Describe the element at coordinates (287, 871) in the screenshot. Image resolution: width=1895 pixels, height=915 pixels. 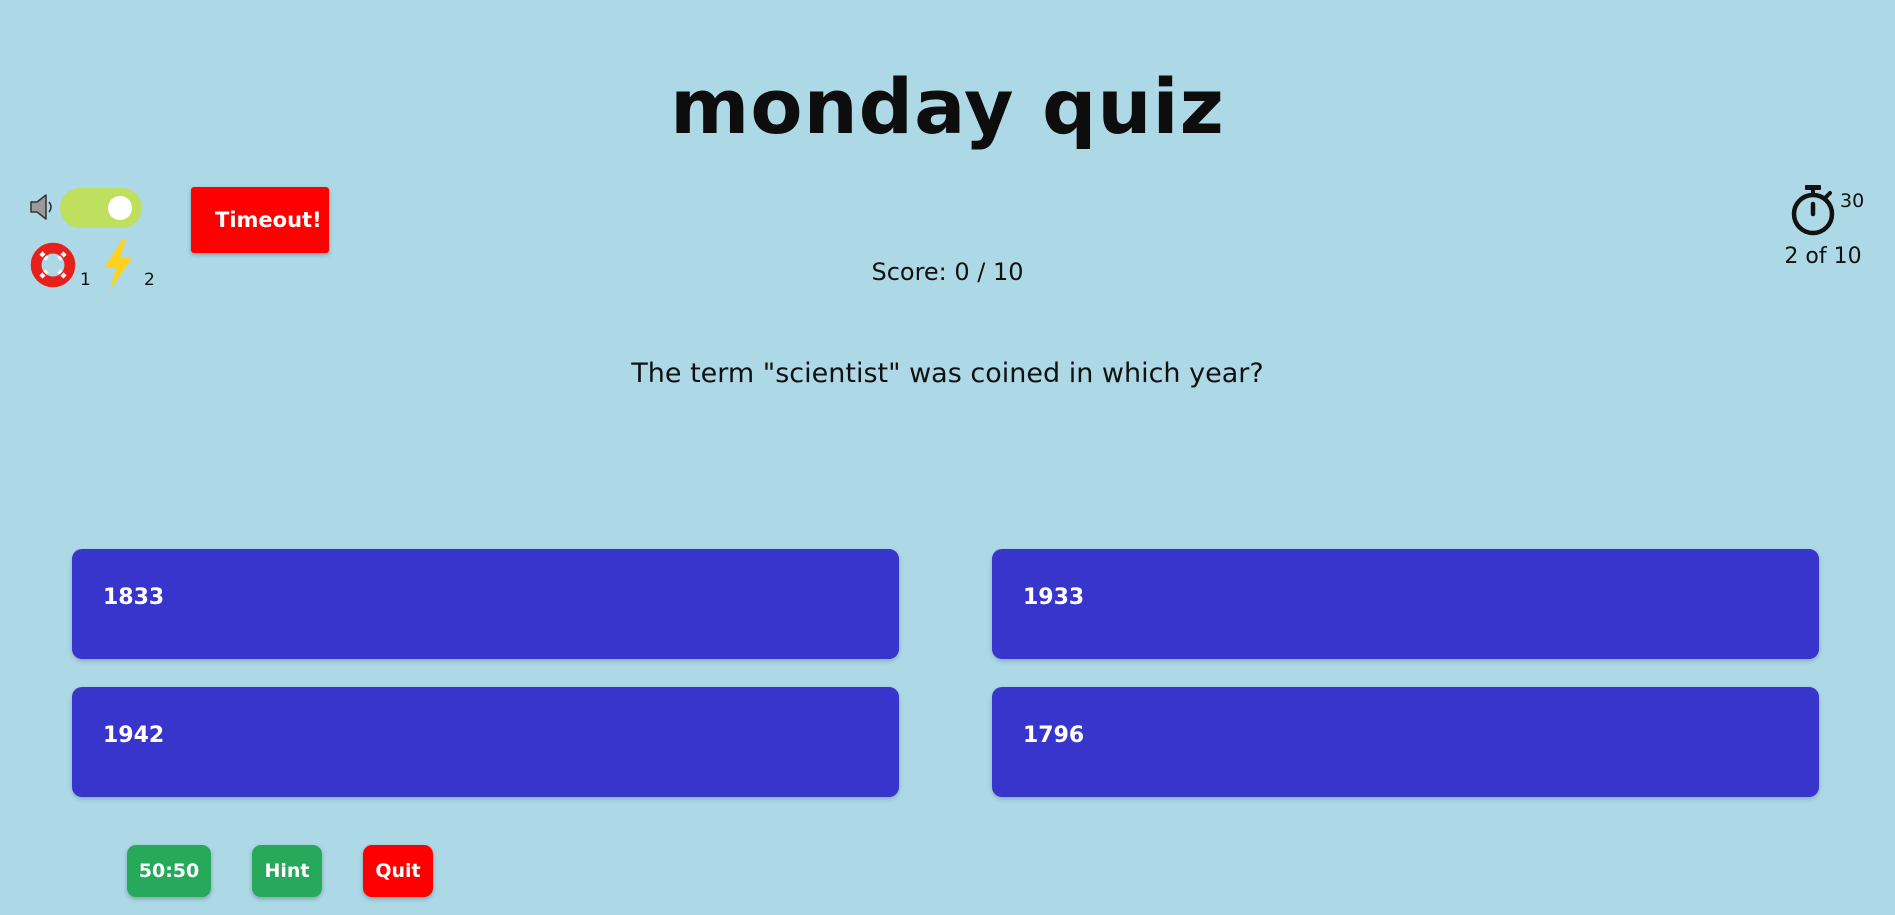
I see `hint-button: Hint` at that location.